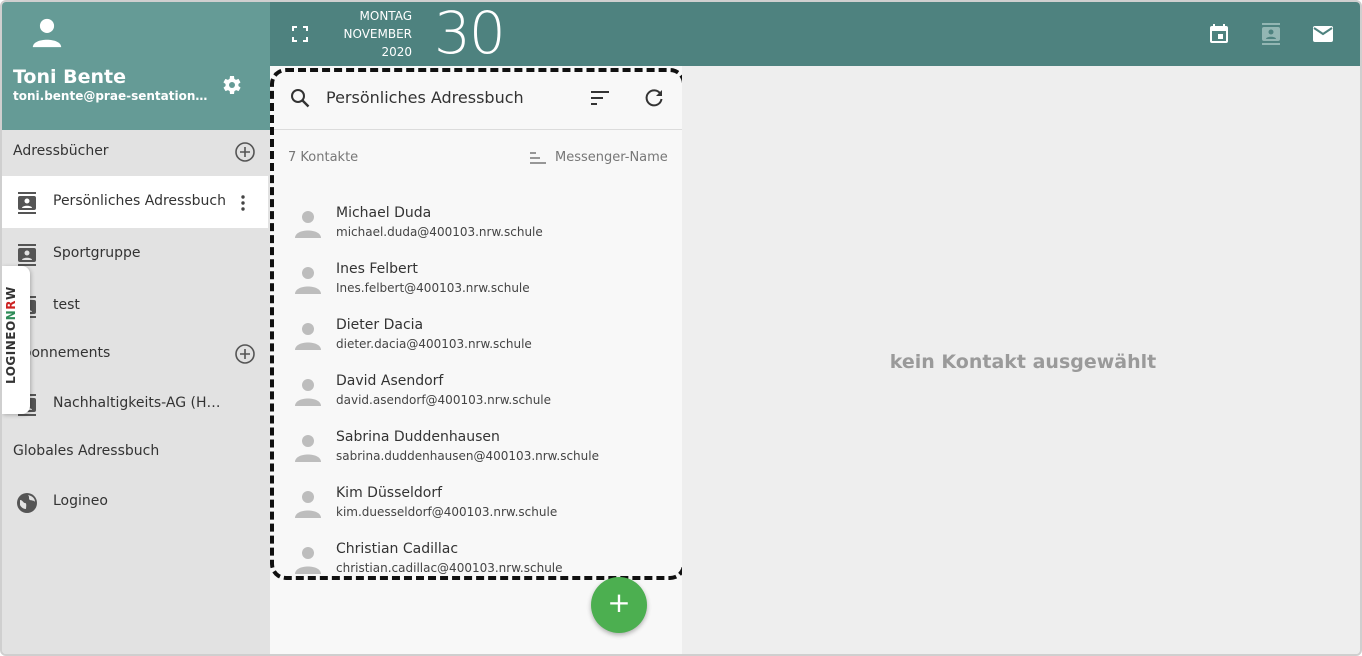 The height and width of the screenshot is (656, 1362). I want to click on empty-state-message: kein Kontakt ausgewählt, so click(1023, 362).